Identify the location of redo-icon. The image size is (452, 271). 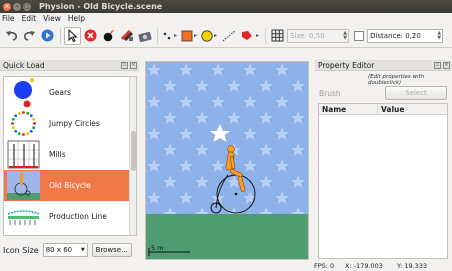
(29, 35).